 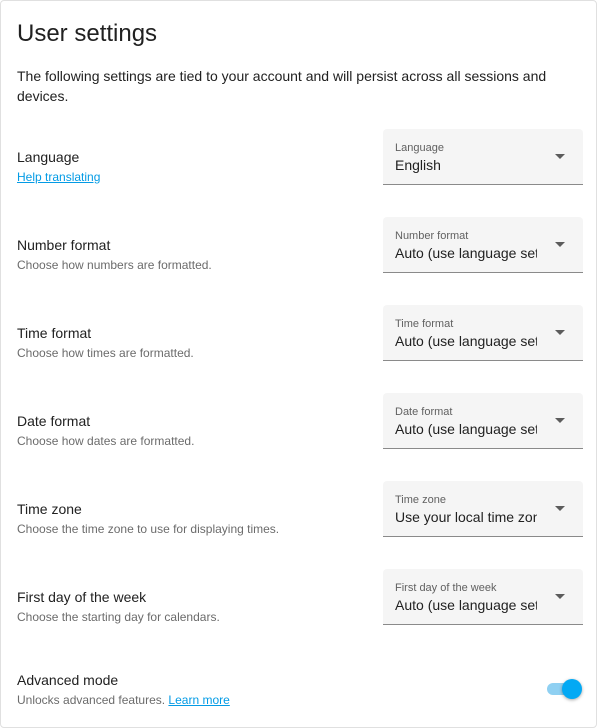 I want to click on language-select: Language English, so click(x=483, y=157).